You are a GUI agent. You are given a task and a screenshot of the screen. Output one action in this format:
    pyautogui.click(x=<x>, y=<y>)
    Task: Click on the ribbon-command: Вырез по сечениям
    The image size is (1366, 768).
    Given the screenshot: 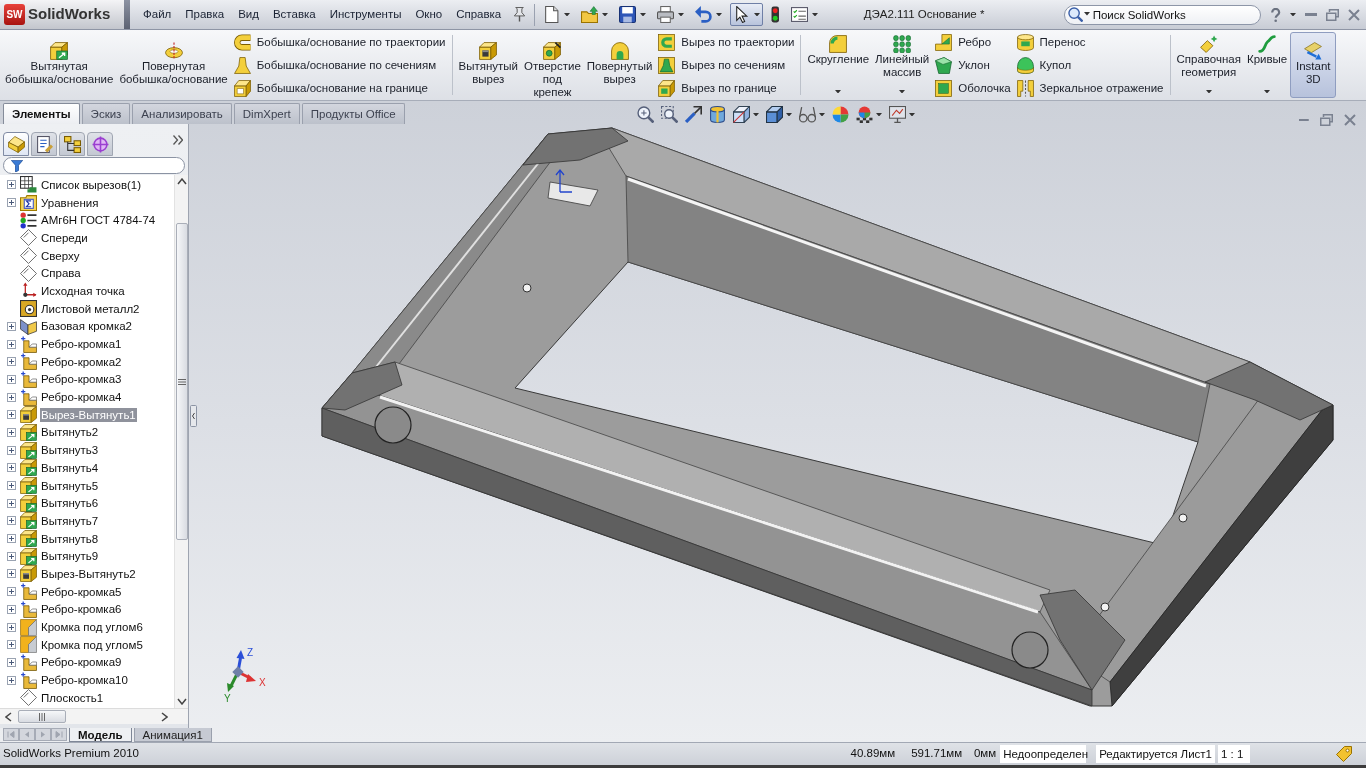 What is the action you would take?
    pyautogui.click(x=726, y=65)
    